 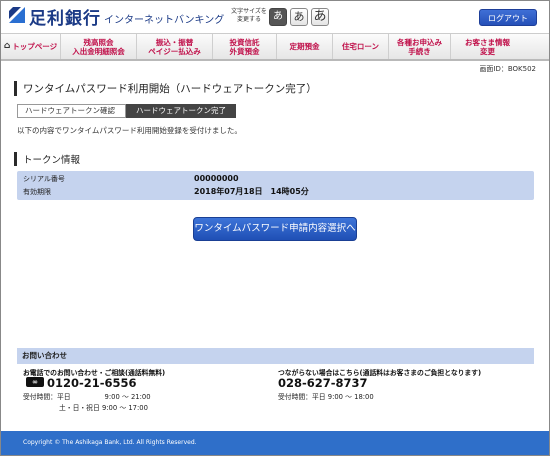 I want to click on page-title: ワンタイムパスワード利用開始（ハードウェアトークン完了）, so click(x=165, y=88).